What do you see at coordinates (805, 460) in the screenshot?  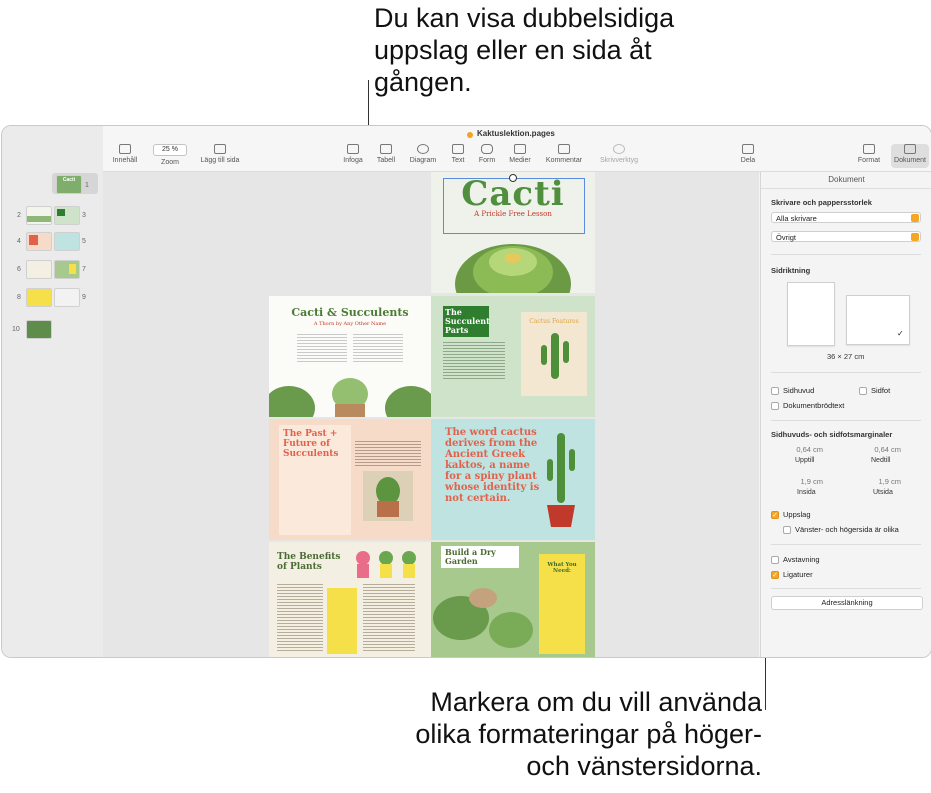 I see `top-label: Upptill` at bounding box center [805, 460].